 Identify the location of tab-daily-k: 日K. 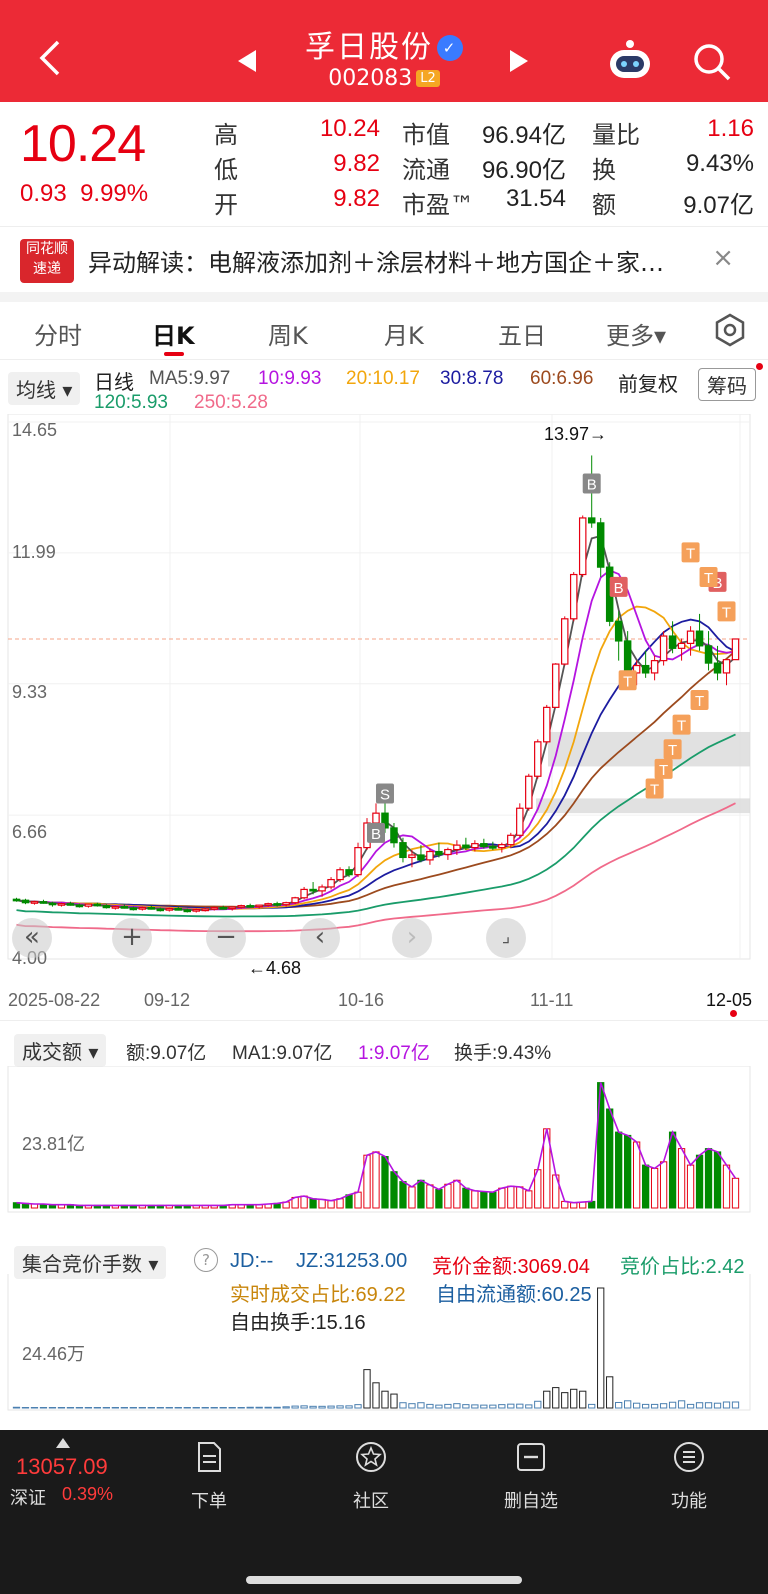
(173, 333).